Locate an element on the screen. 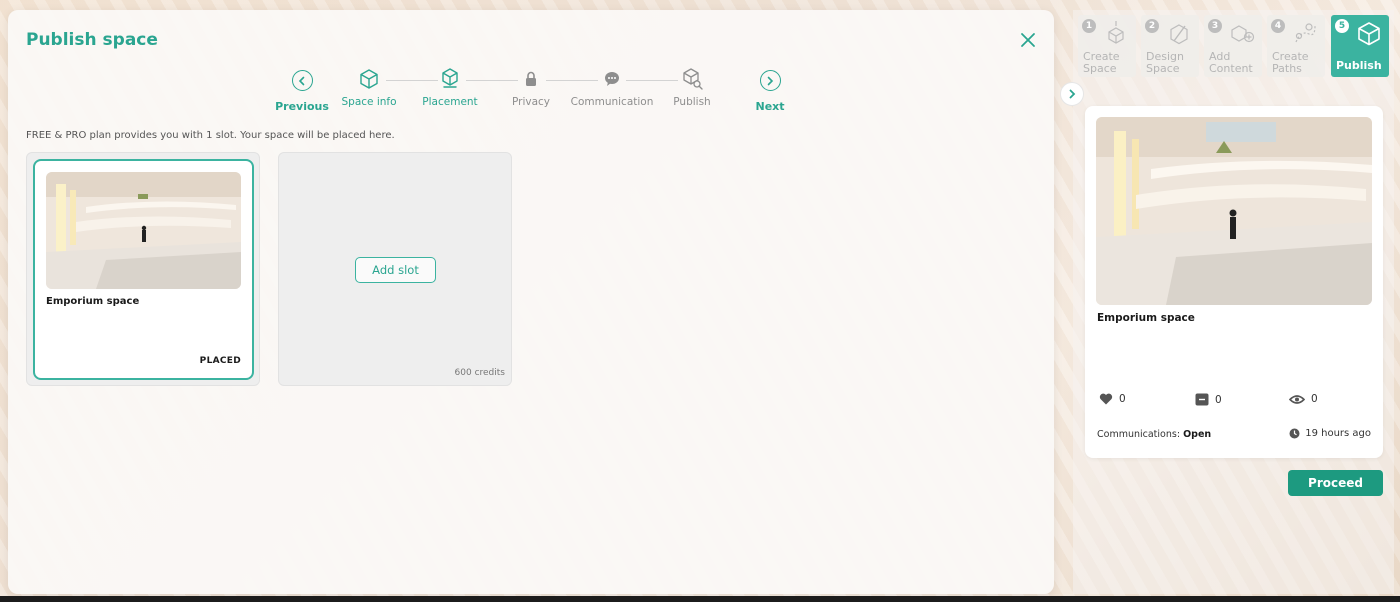  next-label: Next is located at coordinates (770, 106).